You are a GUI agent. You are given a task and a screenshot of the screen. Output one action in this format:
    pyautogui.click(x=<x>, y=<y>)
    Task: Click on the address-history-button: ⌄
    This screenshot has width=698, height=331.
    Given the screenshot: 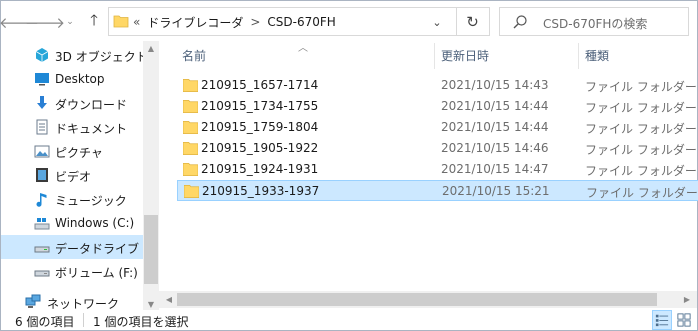 What is the action you would take?
    pyautogui.click(x=437, y=22)
    